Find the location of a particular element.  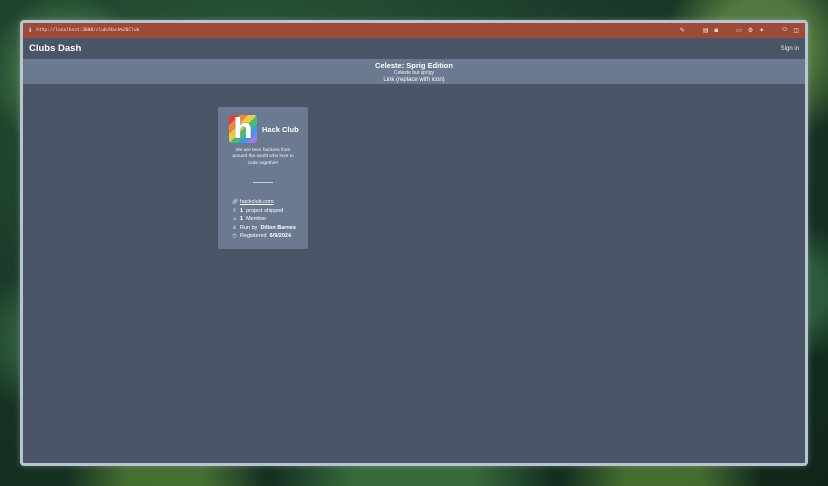

clock-icon: ◷ is located at coordinates (234, 236).